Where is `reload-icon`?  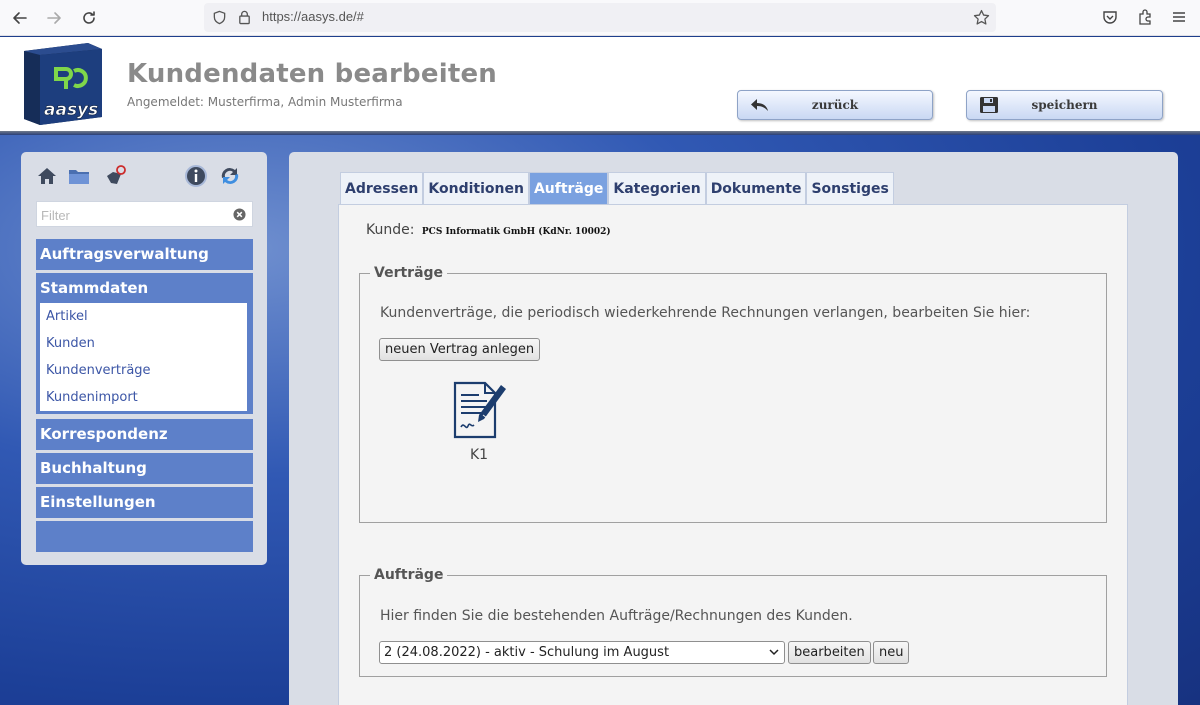
reload-icon is located at coordinates (89, 18).